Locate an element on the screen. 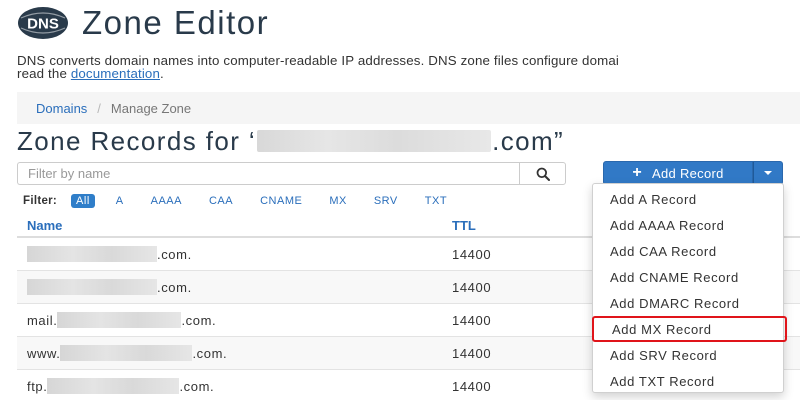 This screenshot has width=800, height=400. add-record-dropdown-toggle is located at coordinates (768, 173).